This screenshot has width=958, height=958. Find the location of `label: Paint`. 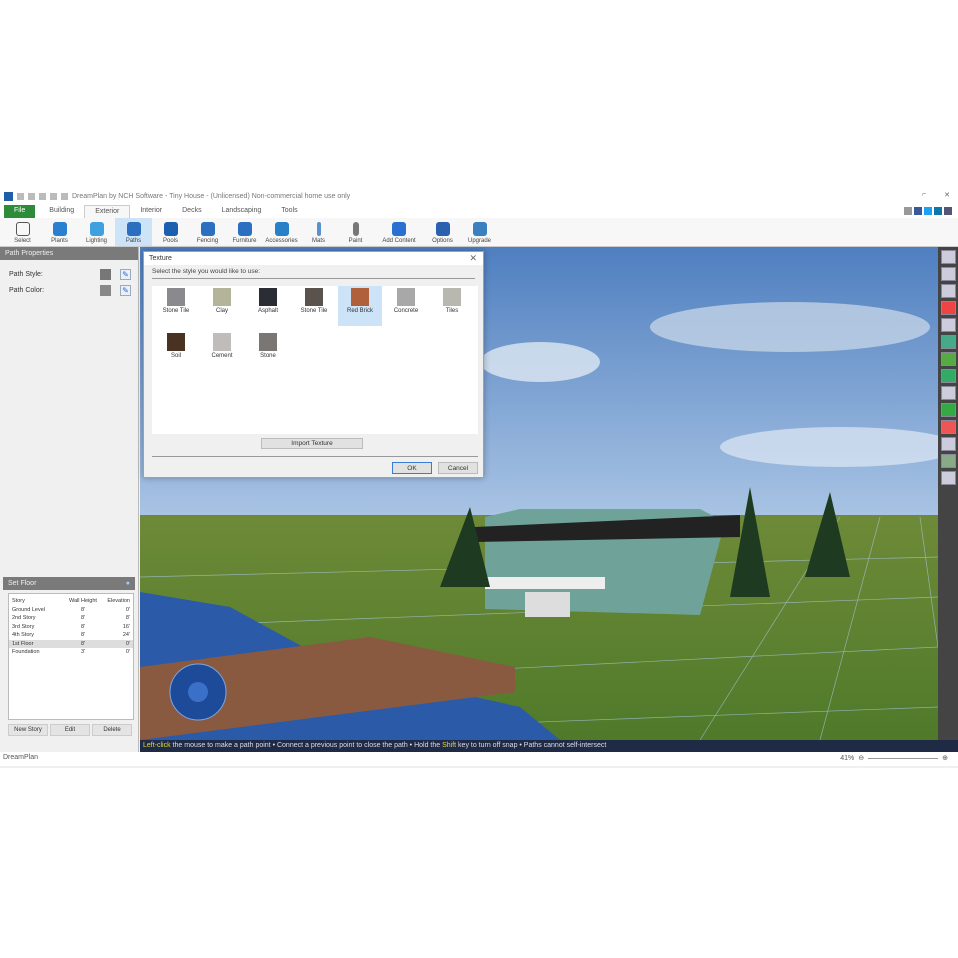

label: Paint is located at coordinates (355, 241).